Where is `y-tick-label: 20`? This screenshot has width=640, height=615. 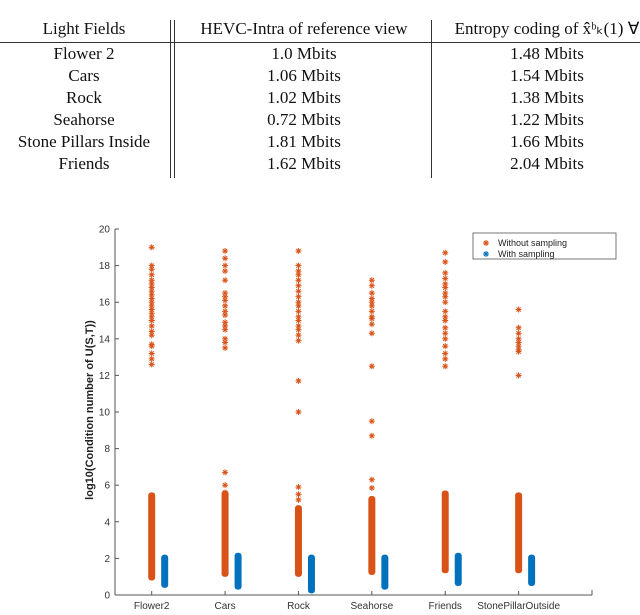 y-tick-label: 20 is located at coordinates (105, 230).